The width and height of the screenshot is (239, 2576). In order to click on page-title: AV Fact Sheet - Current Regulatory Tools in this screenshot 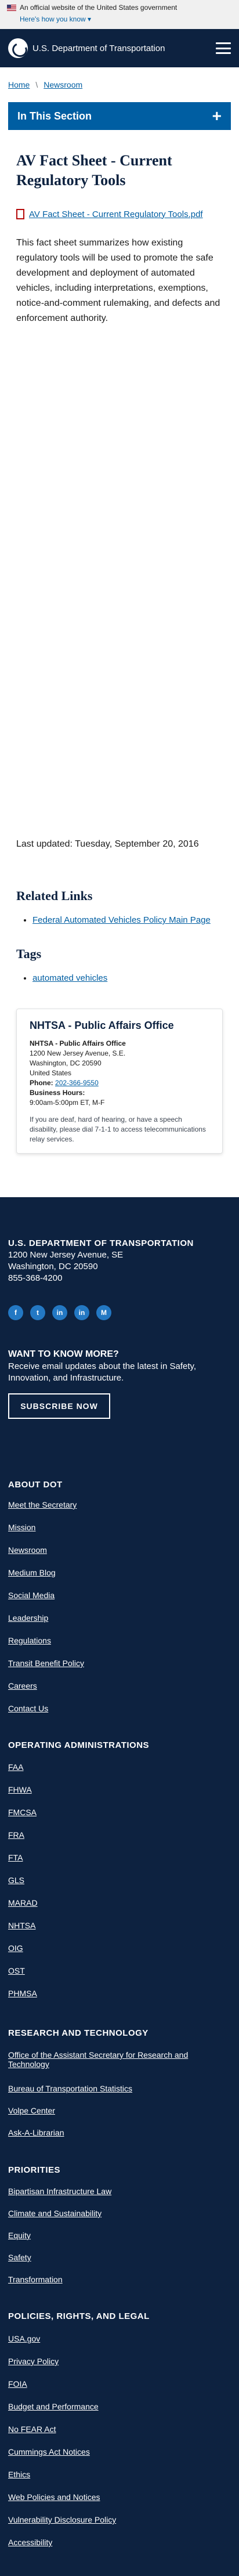, I will do `click(94, 170)`.